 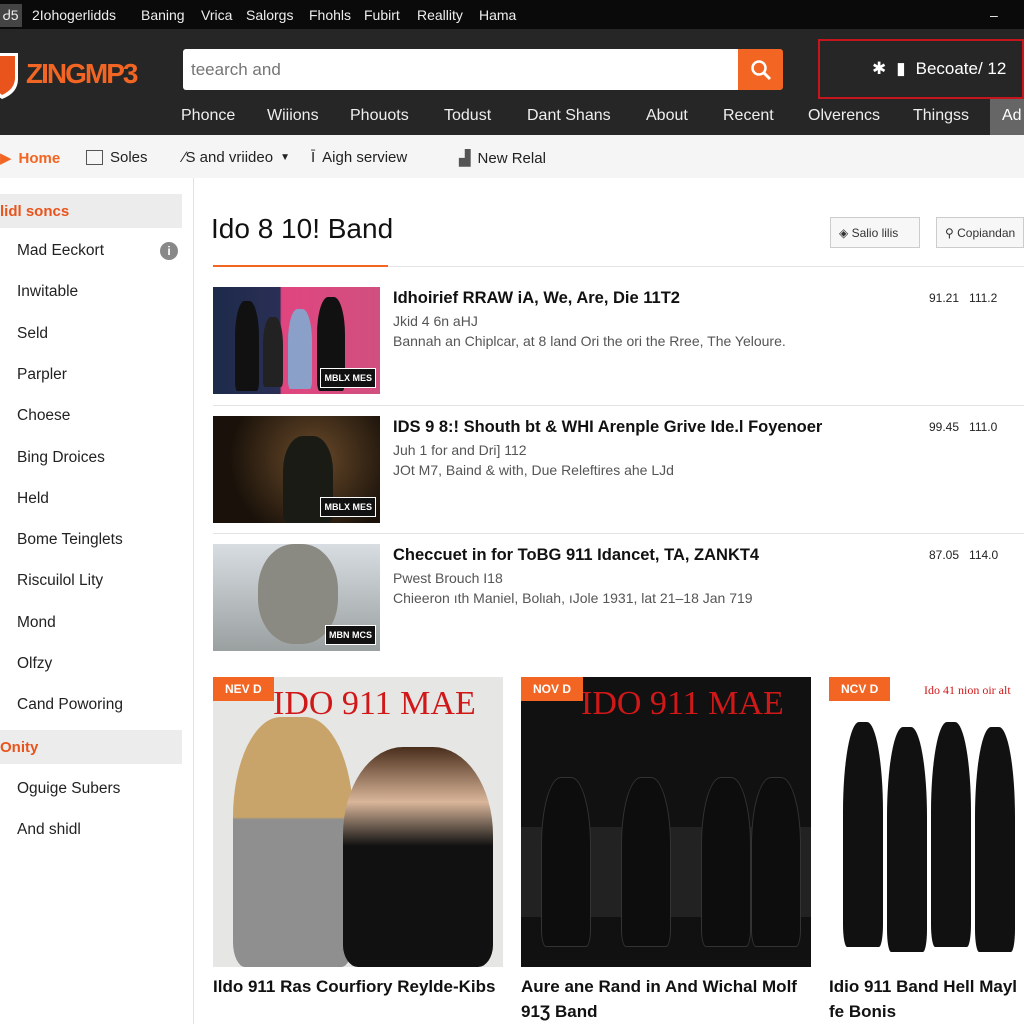 What do you see at coordinates (169, 251) in the screenshot?
I see `info-icon: i` at bounding box center [169, 251].